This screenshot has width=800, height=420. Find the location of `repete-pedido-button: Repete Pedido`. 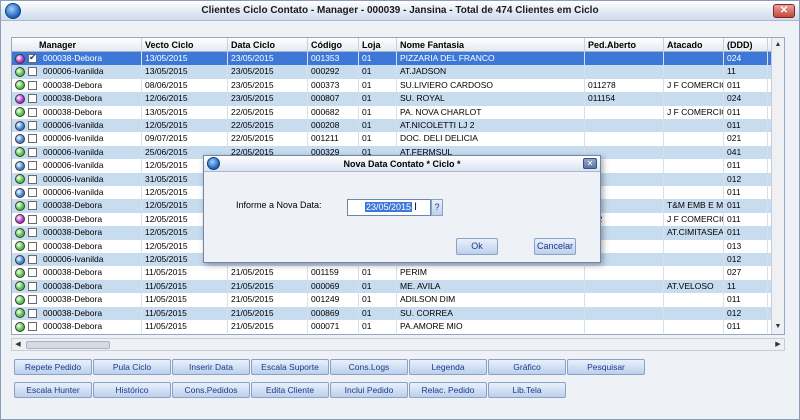

repete-pedido-button: Repete Pedido is located at coordinates (53, 367).